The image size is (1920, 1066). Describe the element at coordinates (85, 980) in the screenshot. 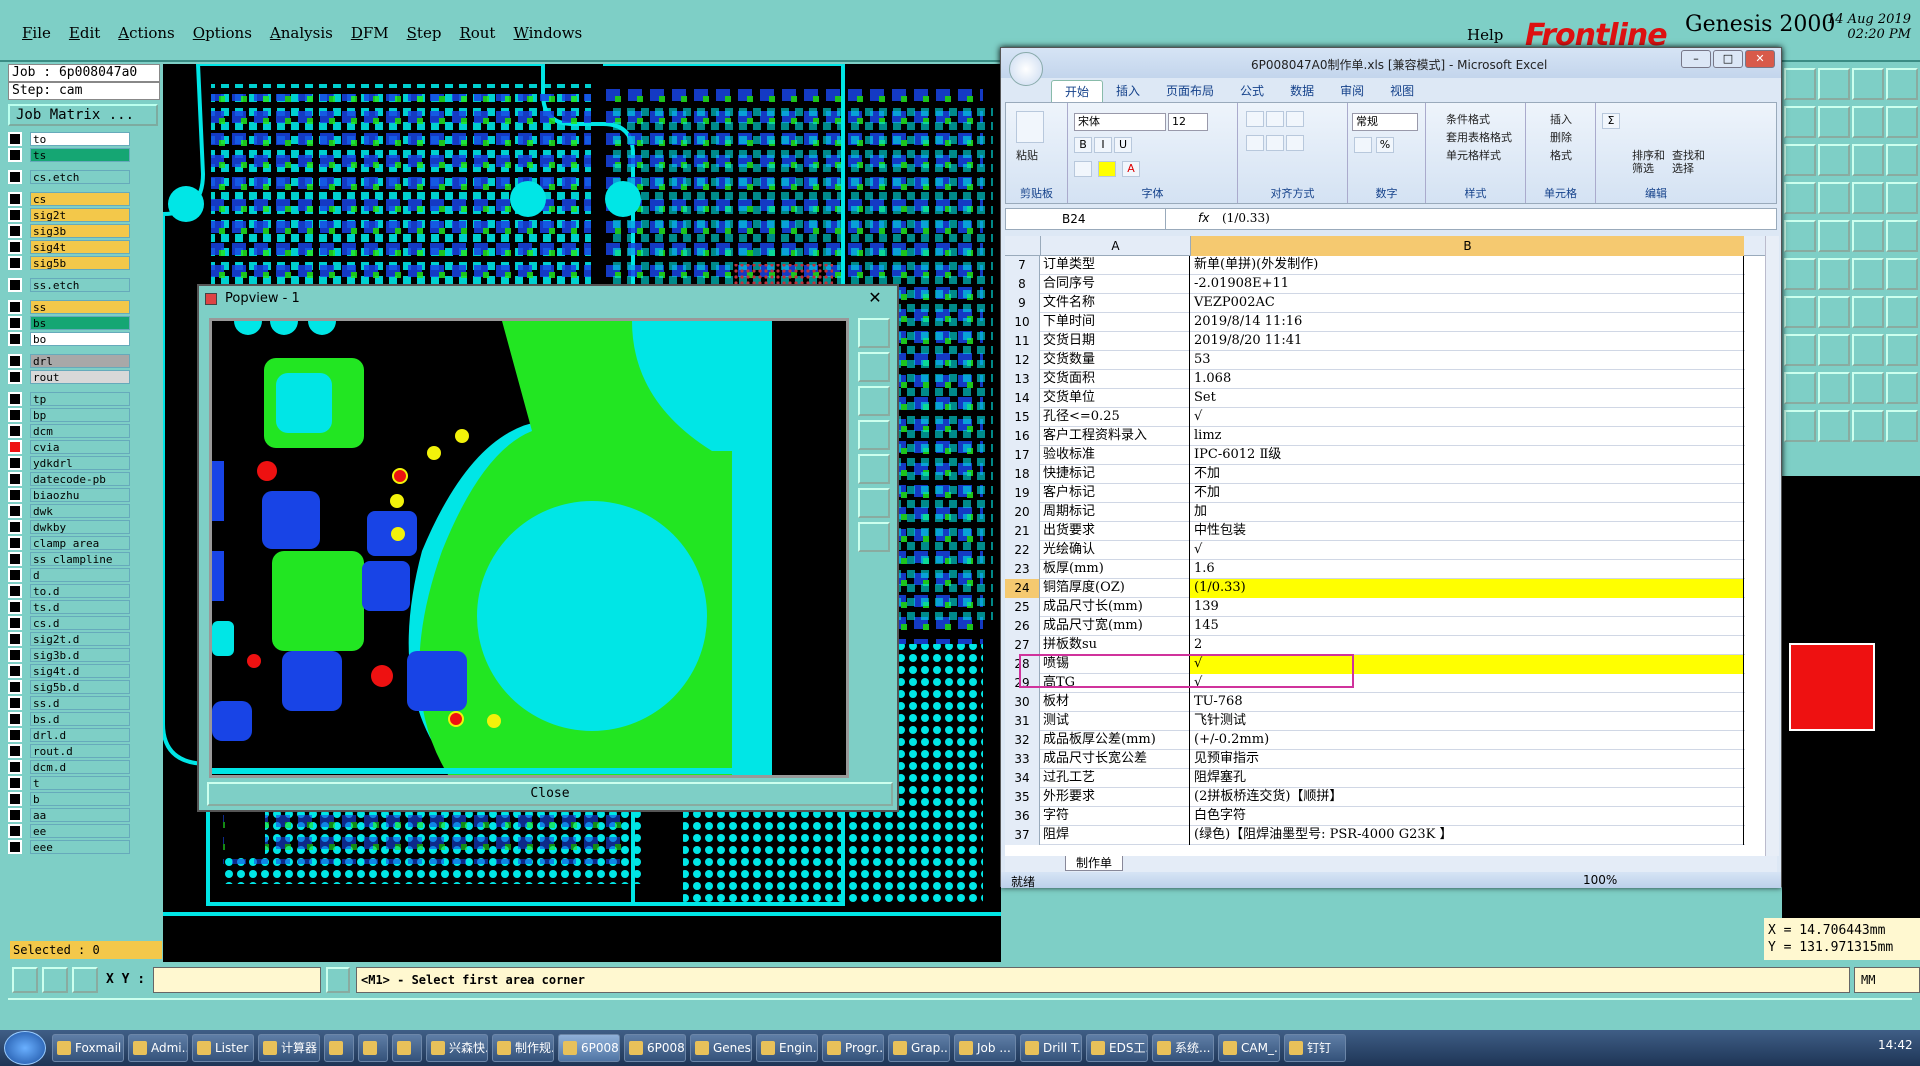

I see `grid-icon` at that location.